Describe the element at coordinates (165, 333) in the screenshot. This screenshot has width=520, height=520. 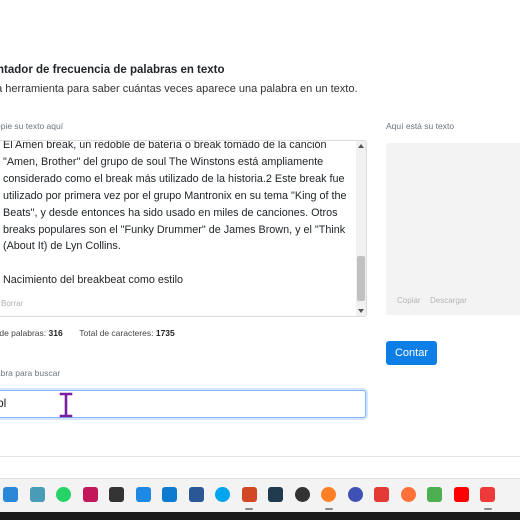
I see `char-count-value: 1735` at that location.